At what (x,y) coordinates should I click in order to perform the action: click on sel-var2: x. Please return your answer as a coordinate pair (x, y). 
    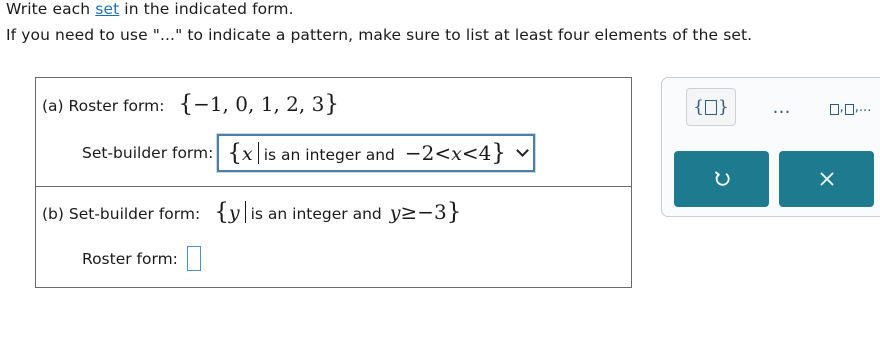
    Looking at the image, I should click on (456, 154).